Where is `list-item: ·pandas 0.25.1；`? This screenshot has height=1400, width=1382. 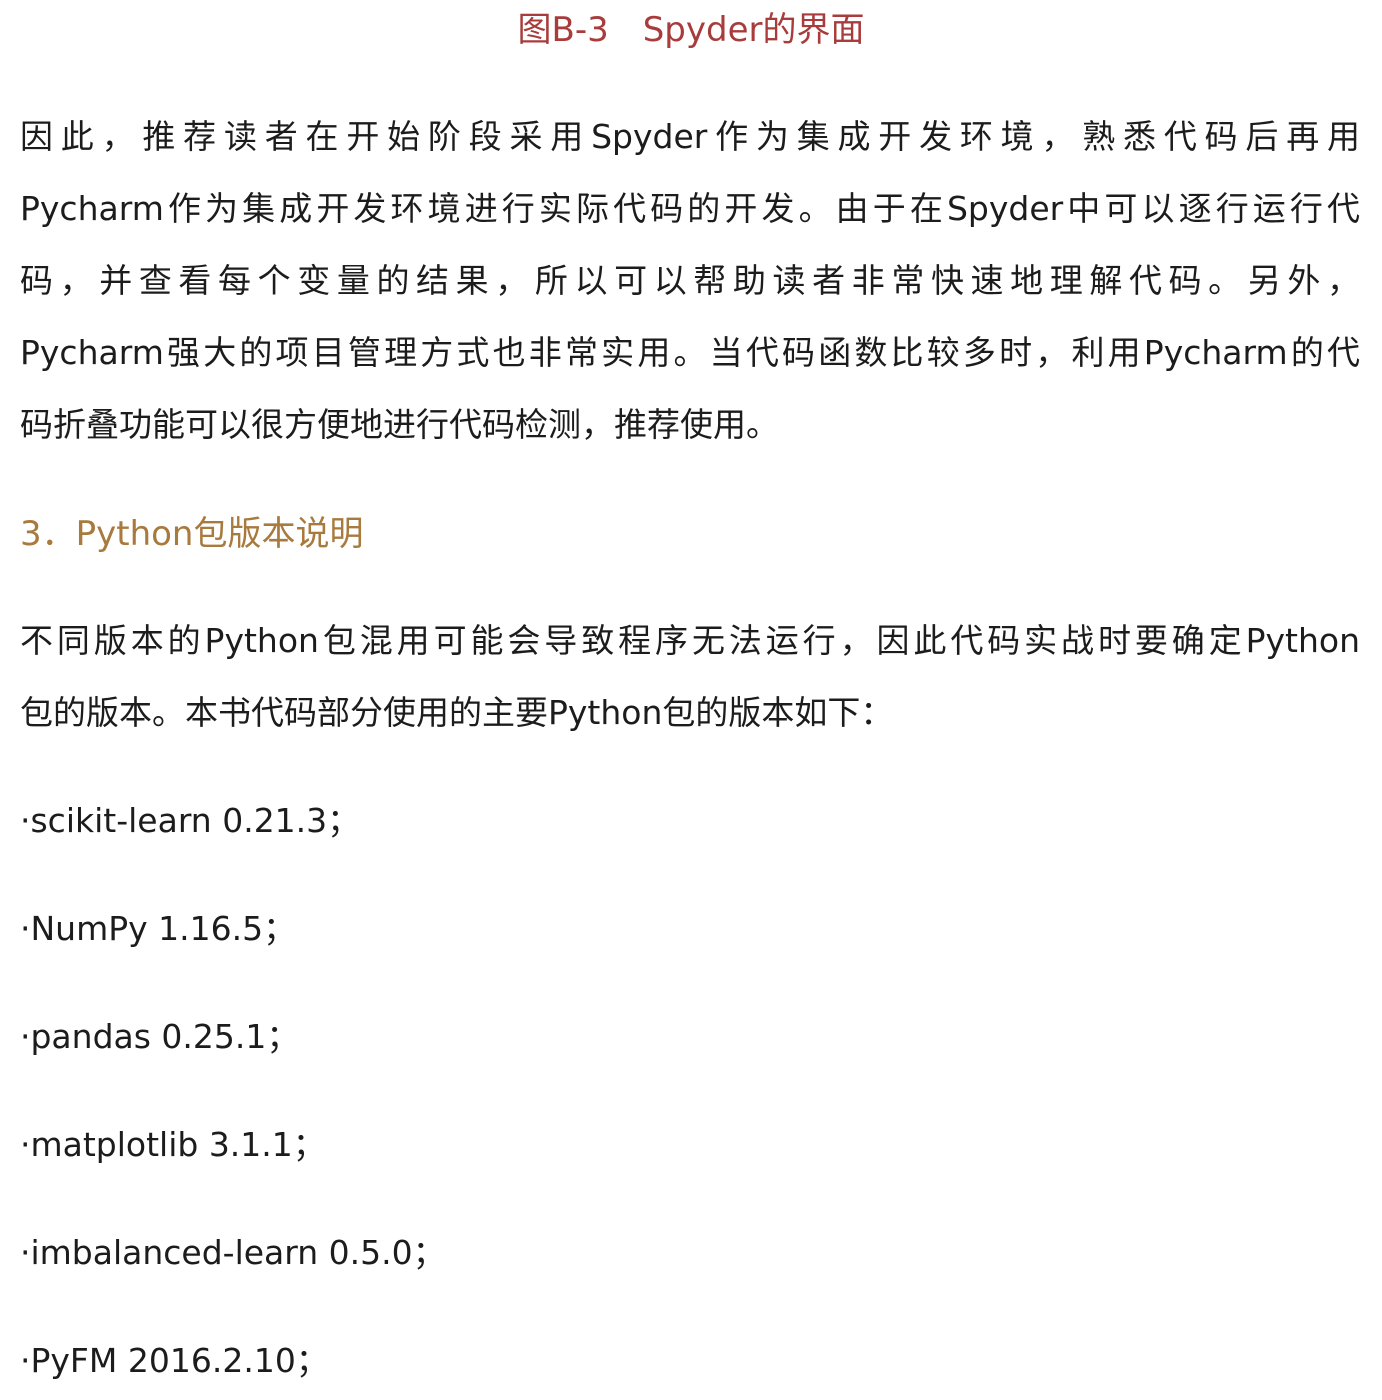 list-item: ·pandas 0.25.1； is located at coordinates (160, 1036).